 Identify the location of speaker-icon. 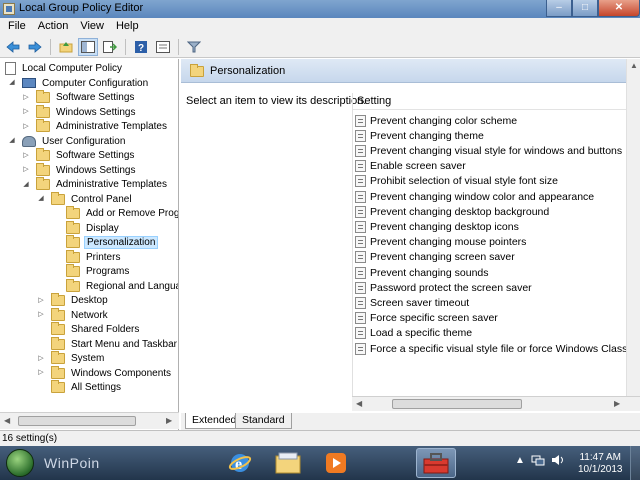
(558, 460).